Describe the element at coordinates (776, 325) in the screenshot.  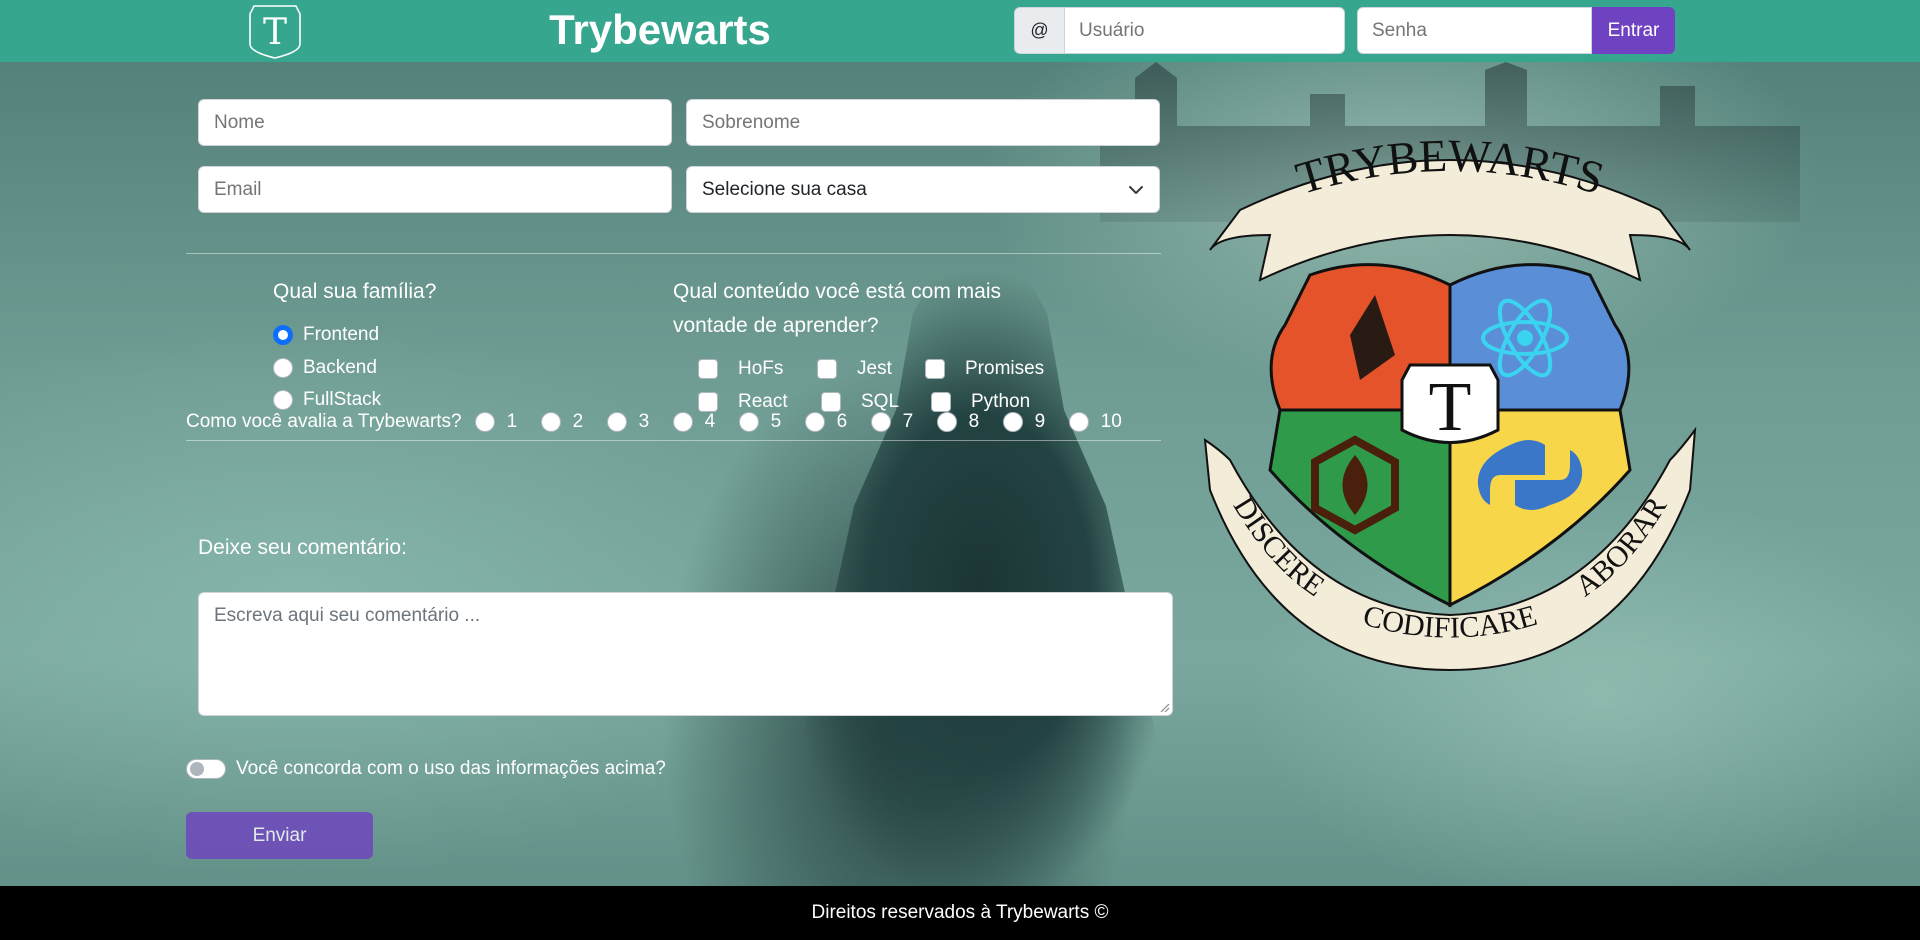
I see `content-question-line2: vontade de aprender?` at that location.